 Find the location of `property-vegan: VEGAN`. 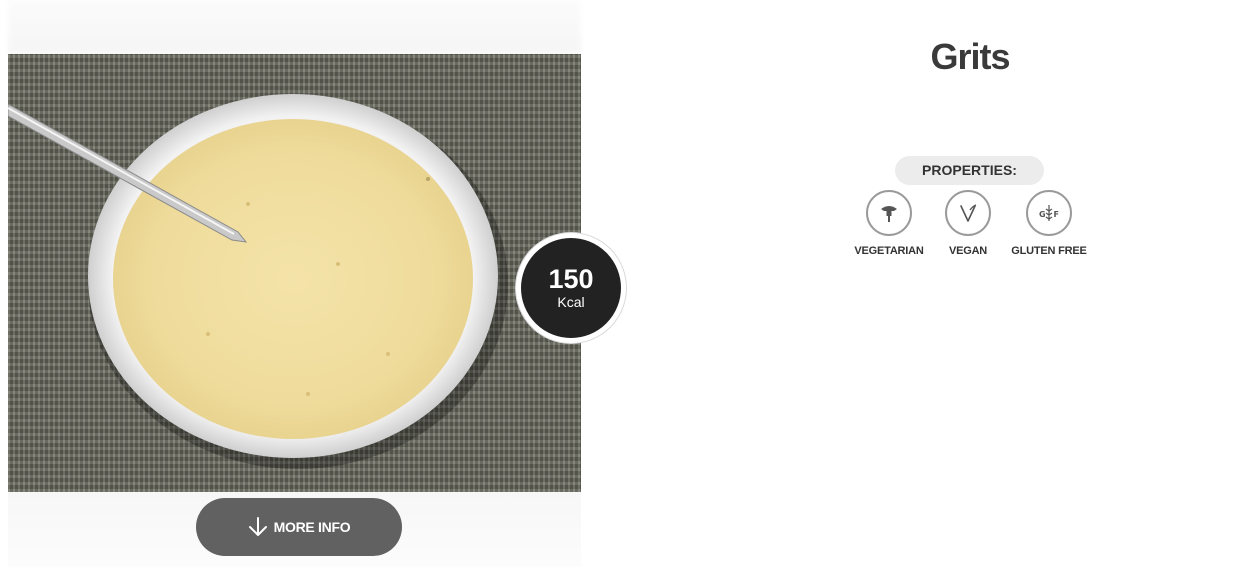

property-vegan: VEGAN is located at coordinates (968, 223).